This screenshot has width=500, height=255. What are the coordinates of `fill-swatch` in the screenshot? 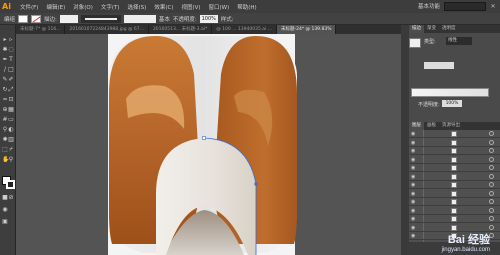 It's located at (23, 18).